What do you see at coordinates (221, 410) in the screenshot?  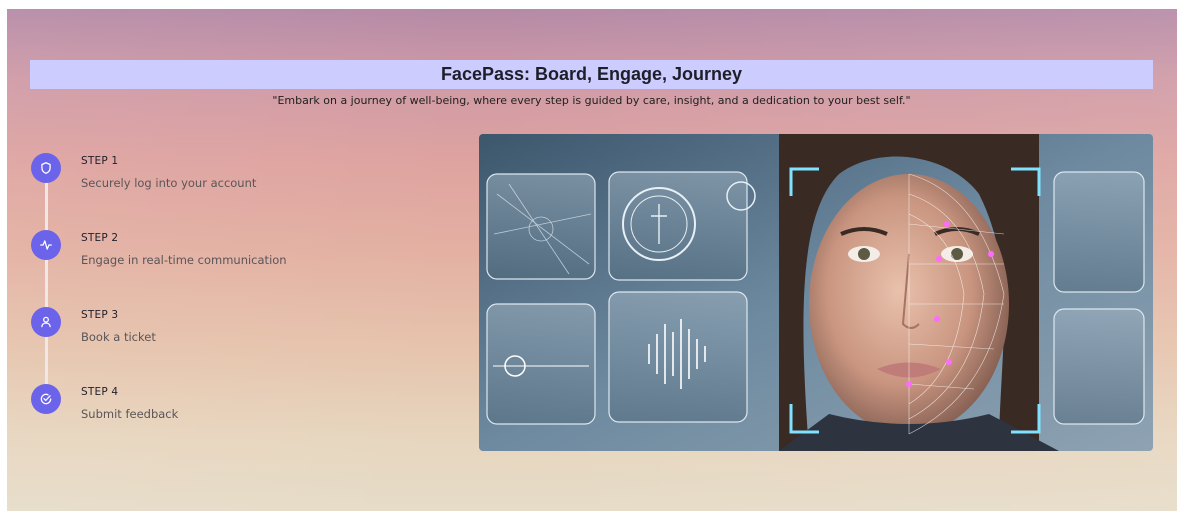 I see `step-4: STEP 4 Submit feedback` at bounding box center [221, 410].